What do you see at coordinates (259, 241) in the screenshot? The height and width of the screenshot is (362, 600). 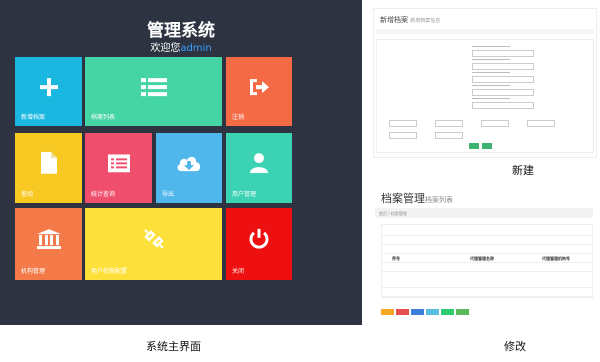 I see `power-icon` at bounding box center [259, 241].